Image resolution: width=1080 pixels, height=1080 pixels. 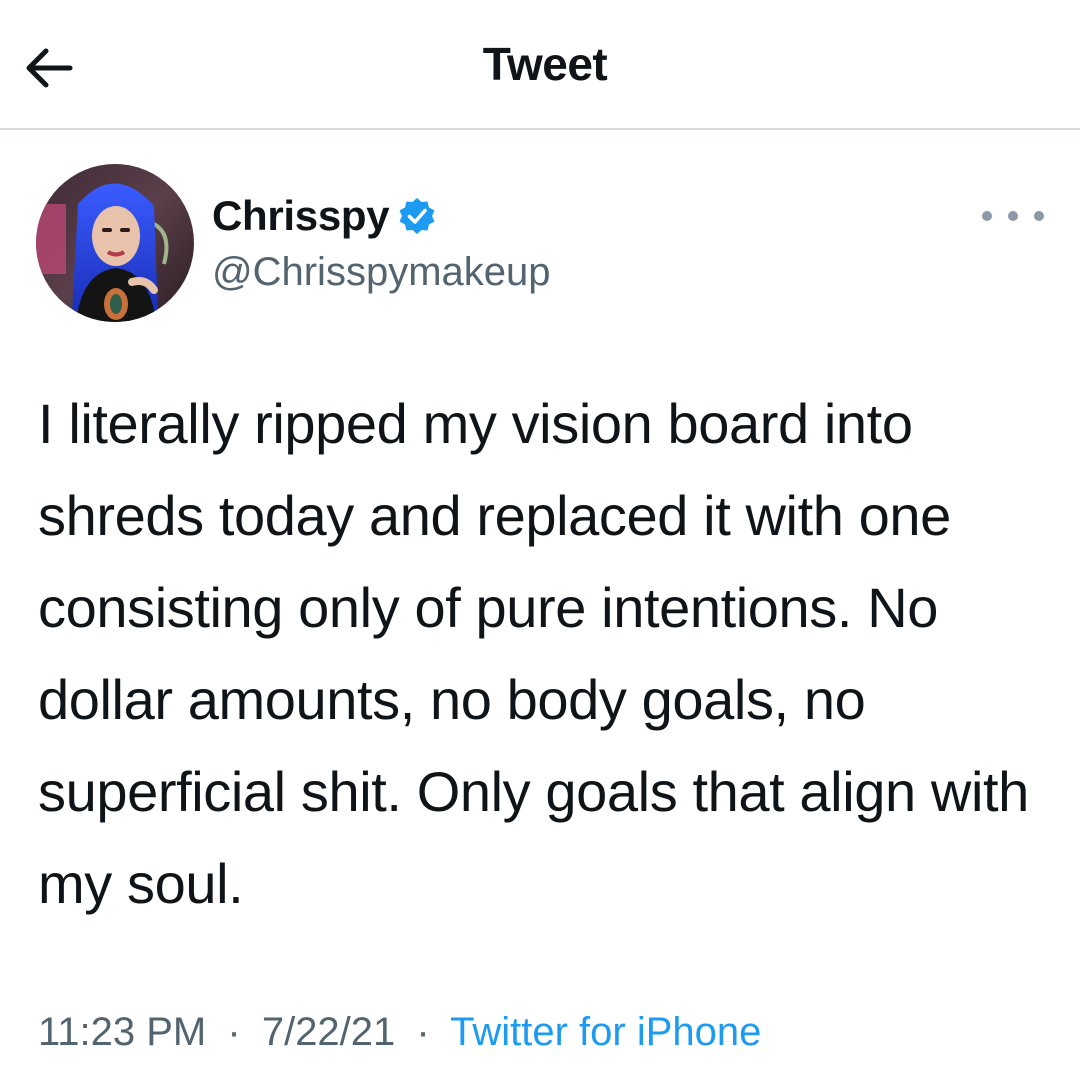 I want to click on profile-photo, so click(x=115, y=243).